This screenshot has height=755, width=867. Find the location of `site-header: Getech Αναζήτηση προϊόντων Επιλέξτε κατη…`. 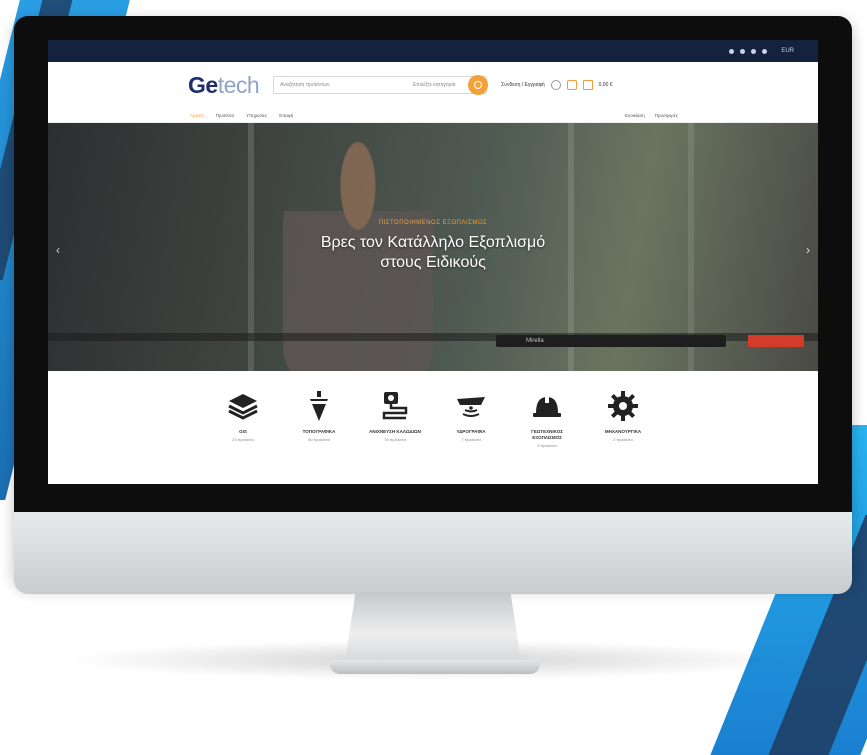

site-header: Getech Αναζήτηση προϊόντων Επιλέξτε κατη… is located at coordinates (433, 85).